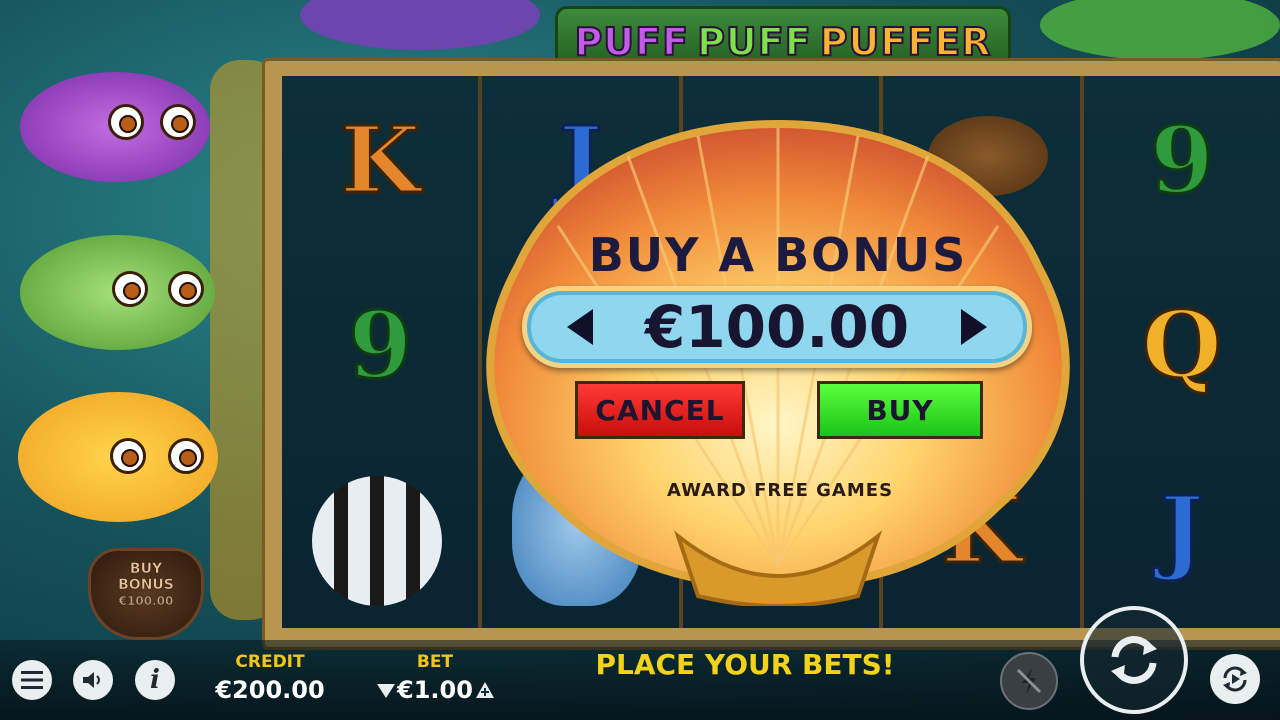 Image resolution: width=1280 pixels, height=720 pixels. What do you see at coordinates (973, 327) in the screenshot?
I see `increase-amount-icon` at bounding box center [973, 327].